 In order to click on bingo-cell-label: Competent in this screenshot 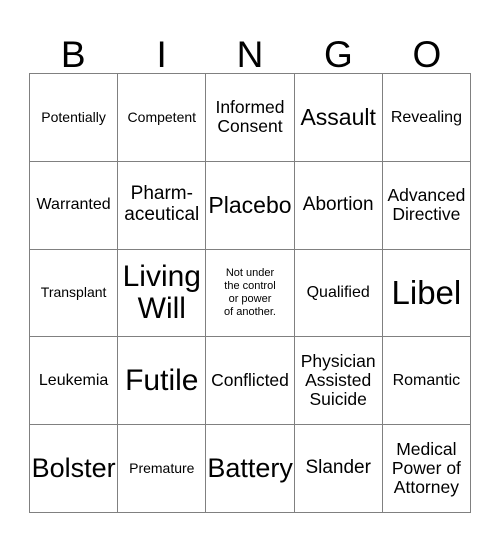, I will do `click(162, 116)`.